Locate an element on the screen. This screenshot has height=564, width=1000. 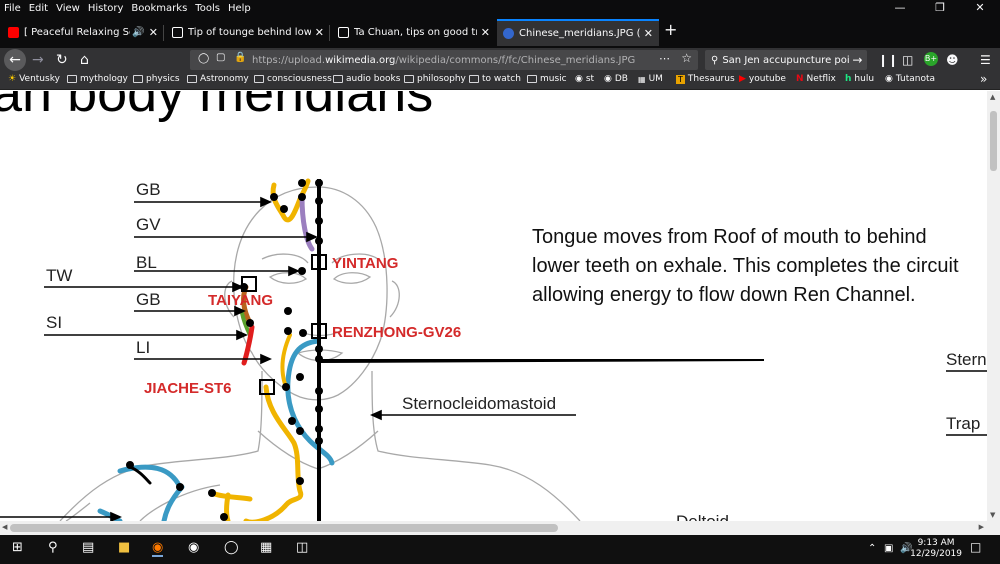
bookmark-ventusky: ☀ Ventusky is located at coordinates (34, 79).